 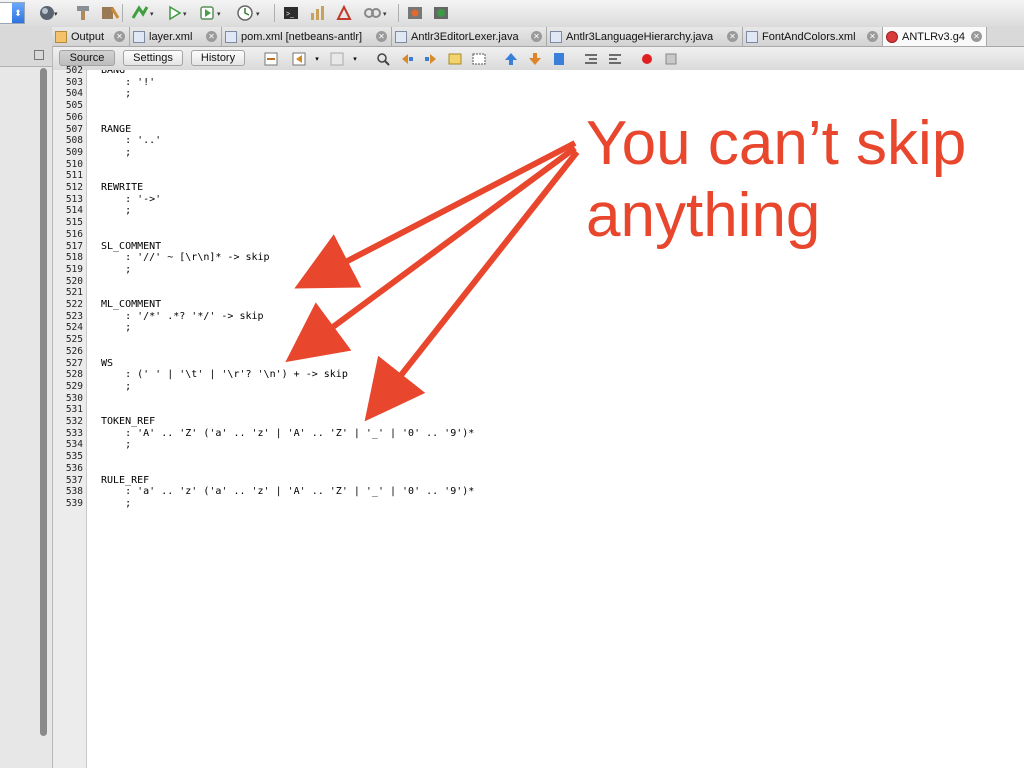 I want to click on annotation-line-1: You can’t skip, so click(x=776, y=143).